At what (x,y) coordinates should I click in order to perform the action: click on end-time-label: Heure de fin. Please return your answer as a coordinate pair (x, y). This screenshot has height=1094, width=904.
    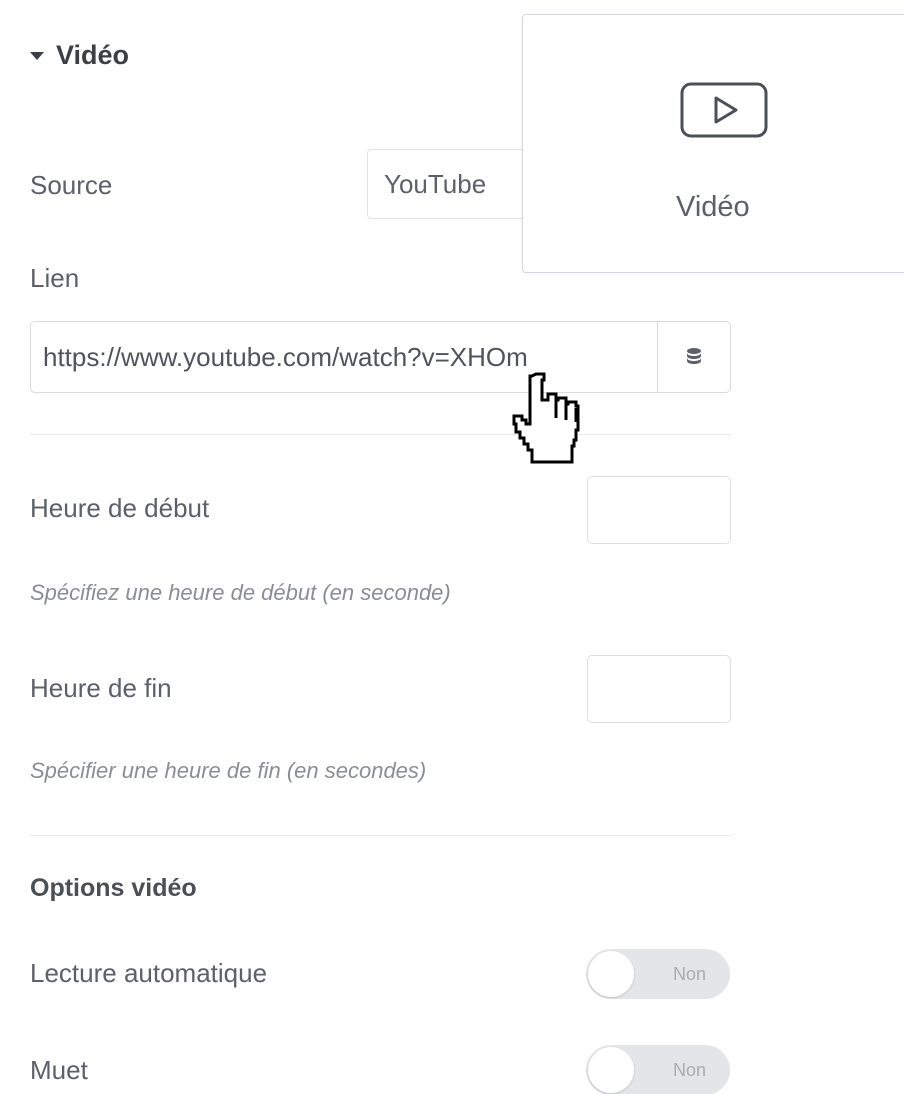
    Looking at the image, I should click on (101, 688).